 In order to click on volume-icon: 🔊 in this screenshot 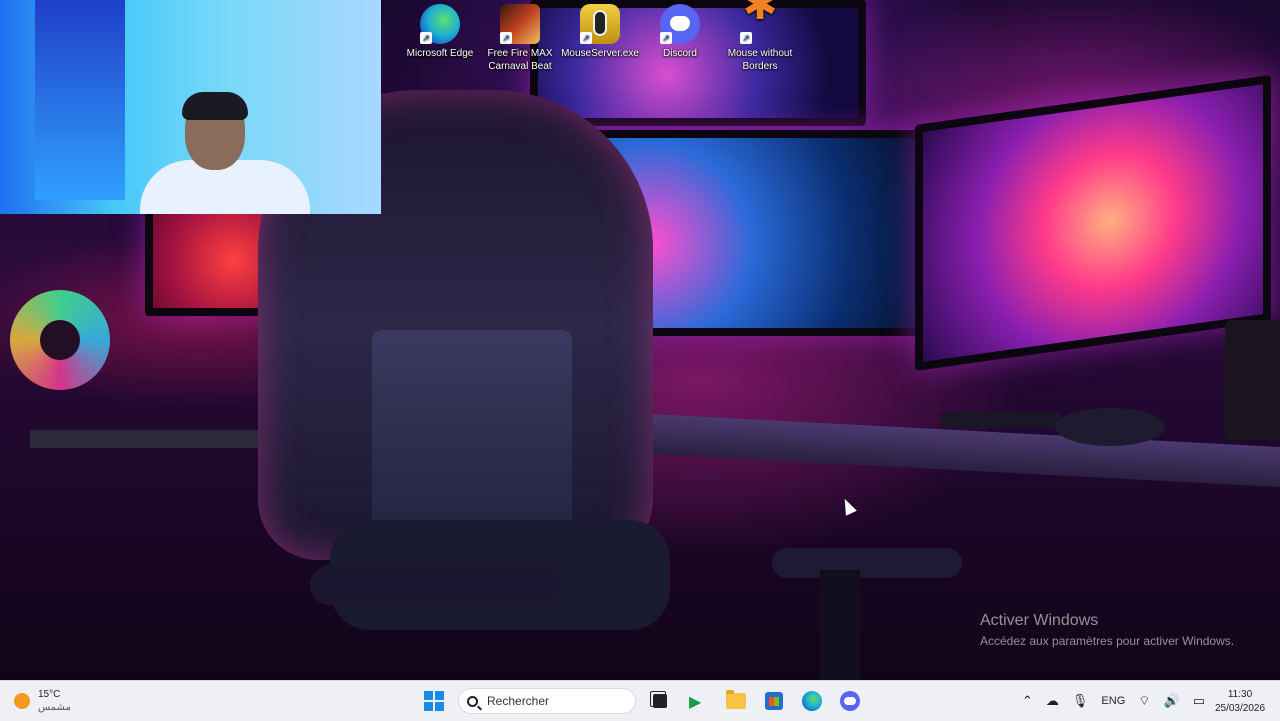, I will do `click(1172, 701)`.